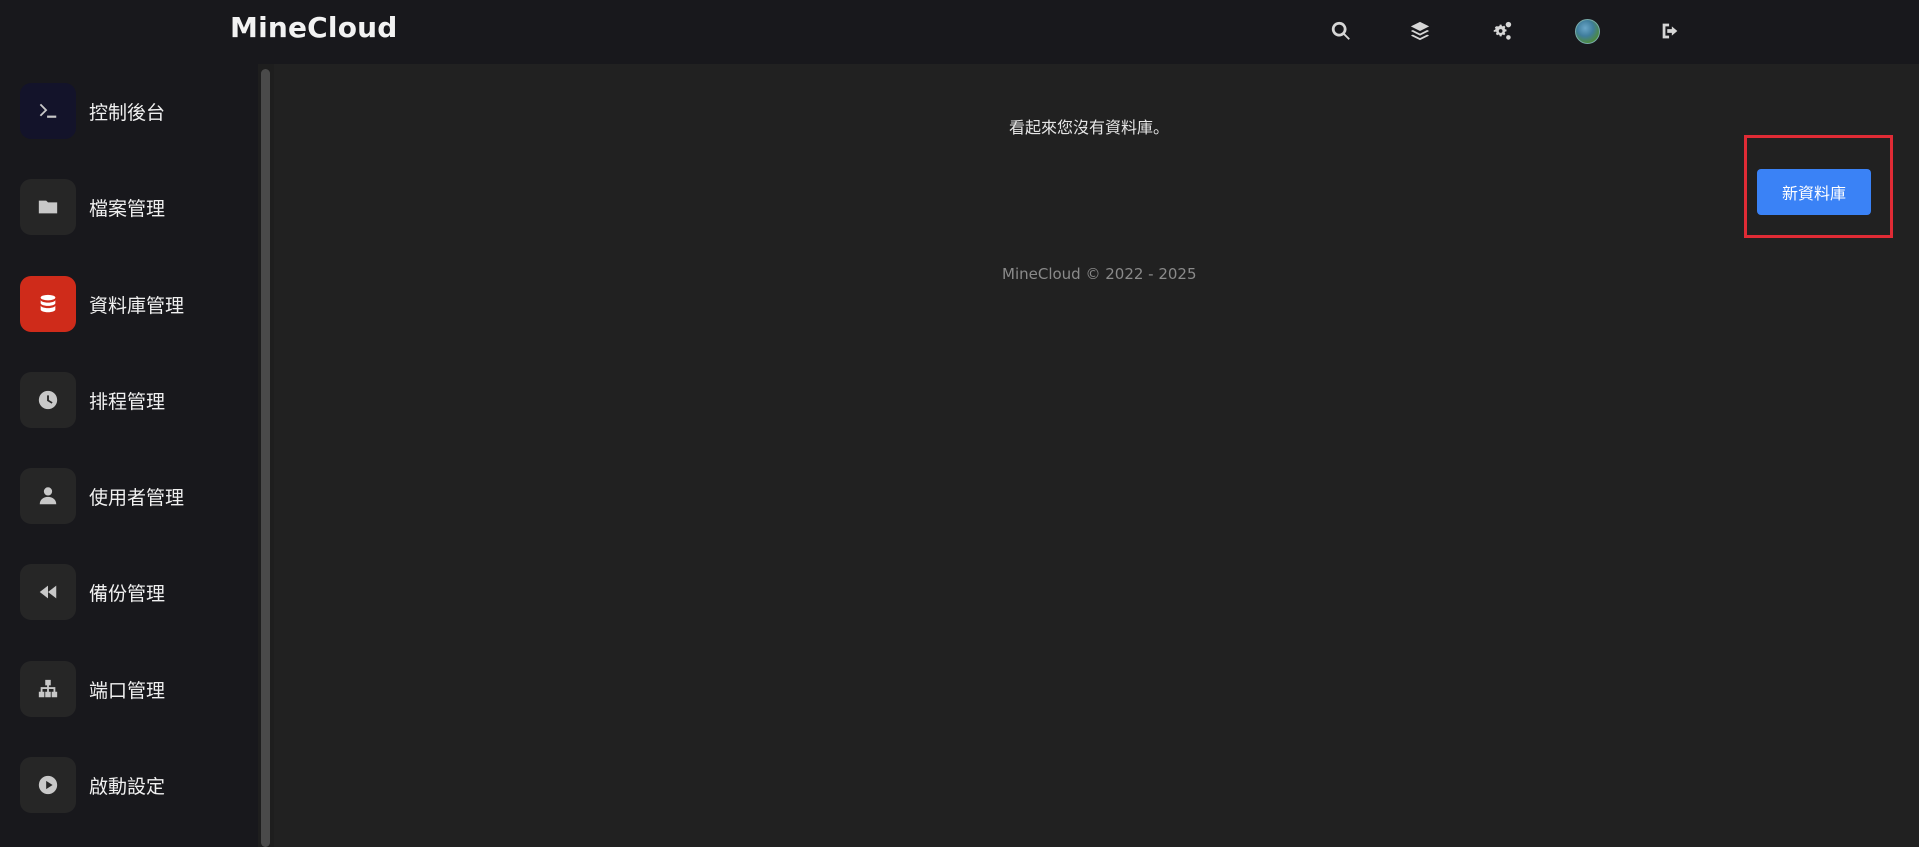 The height and width of the screenshot is (847, 1919). What do you see at coordinates (137, 305) in the screenshot?
I see `sidebar-item-label: 資料庫管理` at bounding box center [137, 305].